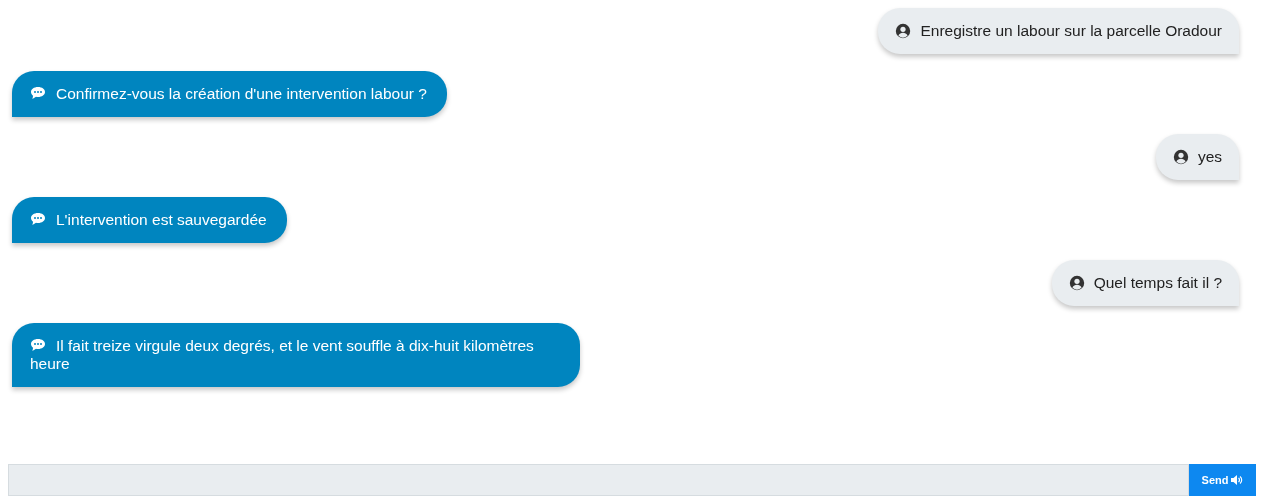 The height and width of the screenshot is (496, 1261). Describe the element at coordinates (598, 480) in the screenshot. I see `message-input-field` at that location.